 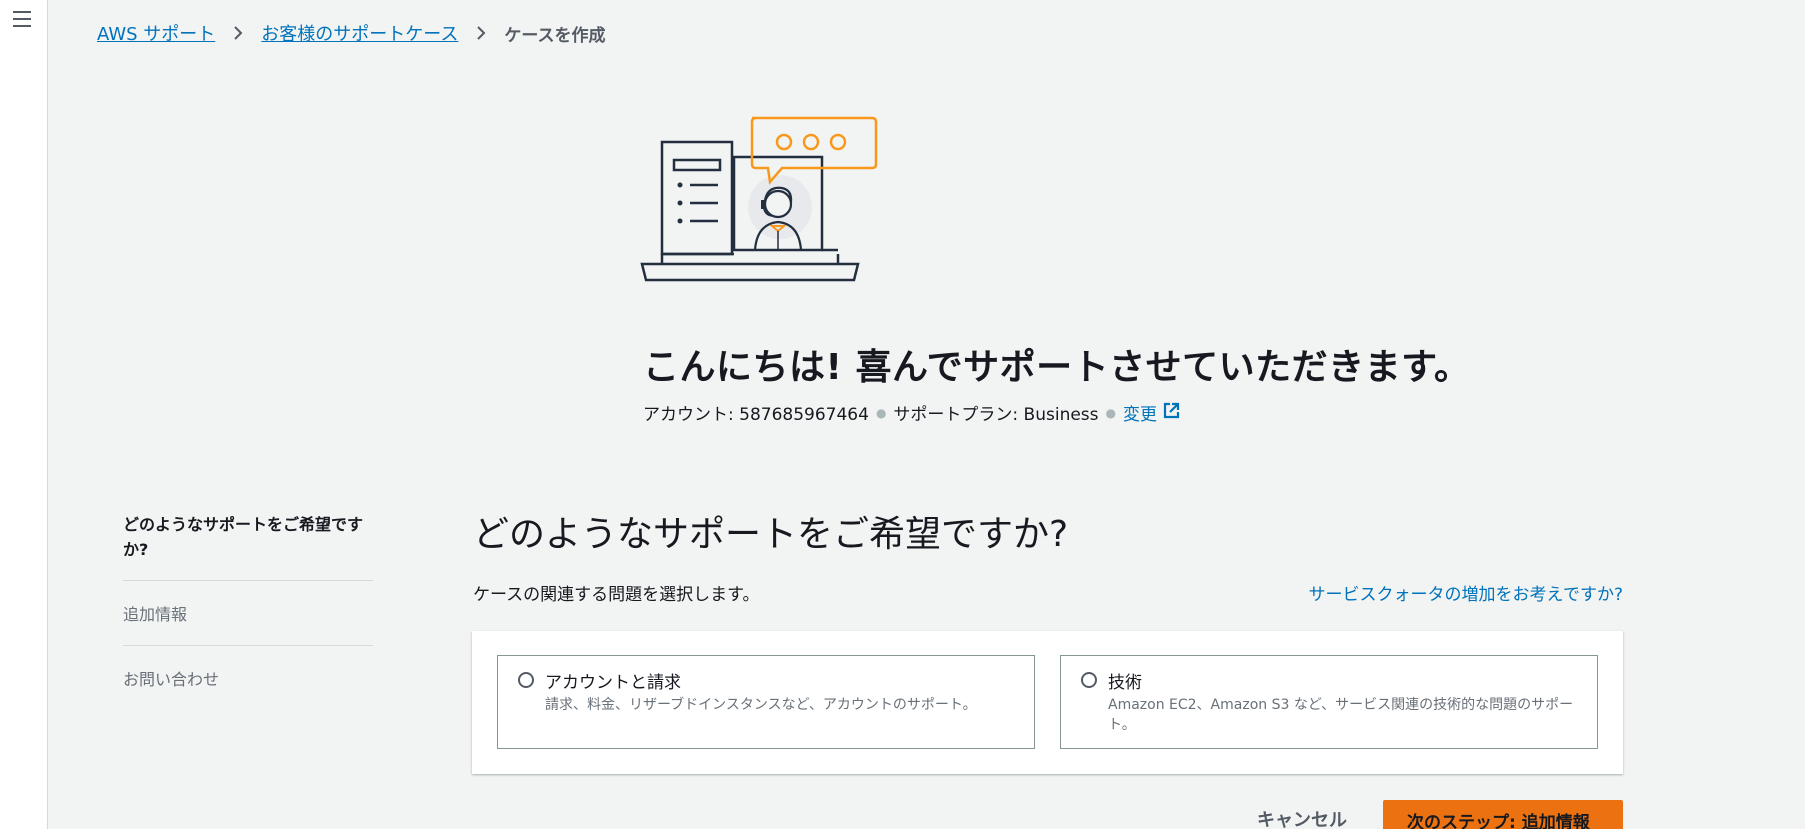 What do you see at coordinates (756, 415) in the screenshot?
I see `account-id: アカウント: 587685967464` at bounding box center [756, 415].